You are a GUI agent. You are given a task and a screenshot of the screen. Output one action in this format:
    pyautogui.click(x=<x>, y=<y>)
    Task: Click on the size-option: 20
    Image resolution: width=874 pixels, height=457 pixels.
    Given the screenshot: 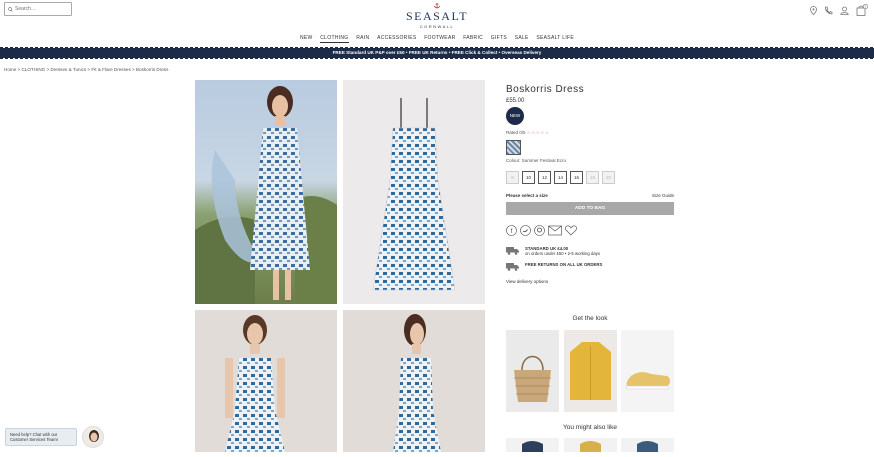 What is the action you would take?
    pyautogui.click(x=608, y=177)
    